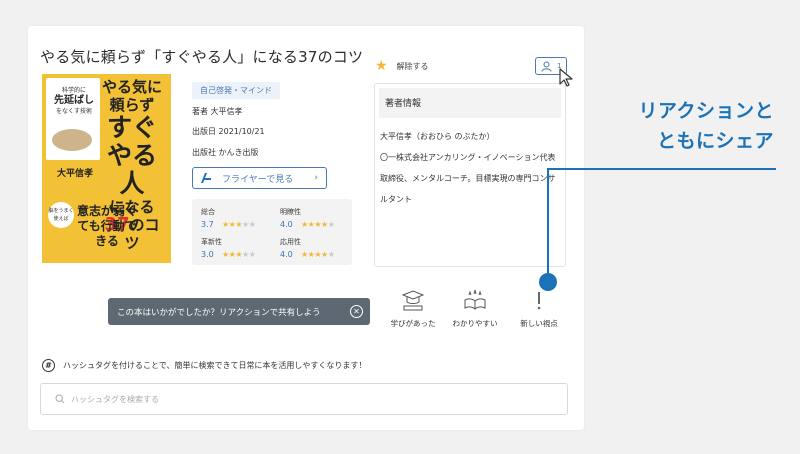 Image resolution: width=800 pixels, height=454 pixels. I want to click on rating-value: 3.7, so click(207, 224).